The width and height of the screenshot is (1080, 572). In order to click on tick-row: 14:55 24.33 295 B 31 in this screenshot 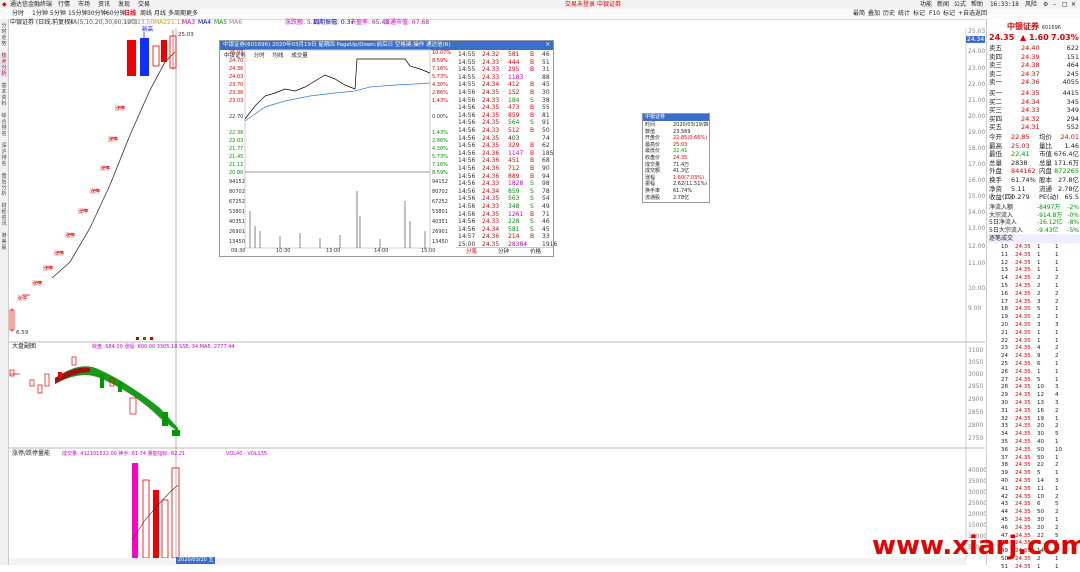, I will do `click(504, 70)`.